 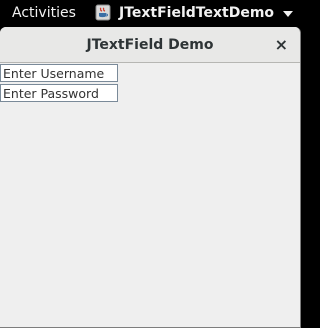 What do you see at coordinates (288, 13) in the screenshot?
I see `chevron-down-icon` at bounding box center [288, 13].